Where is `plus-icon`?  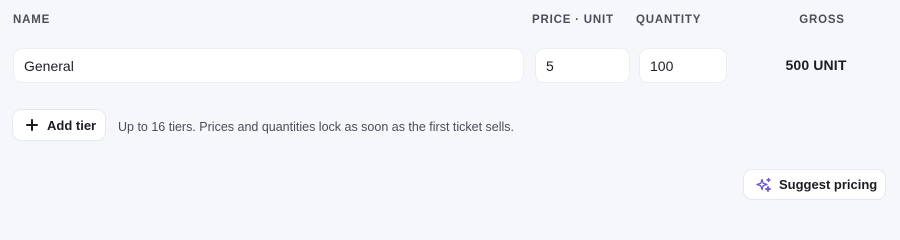
plus-icon is located at coordinates (32, 125).